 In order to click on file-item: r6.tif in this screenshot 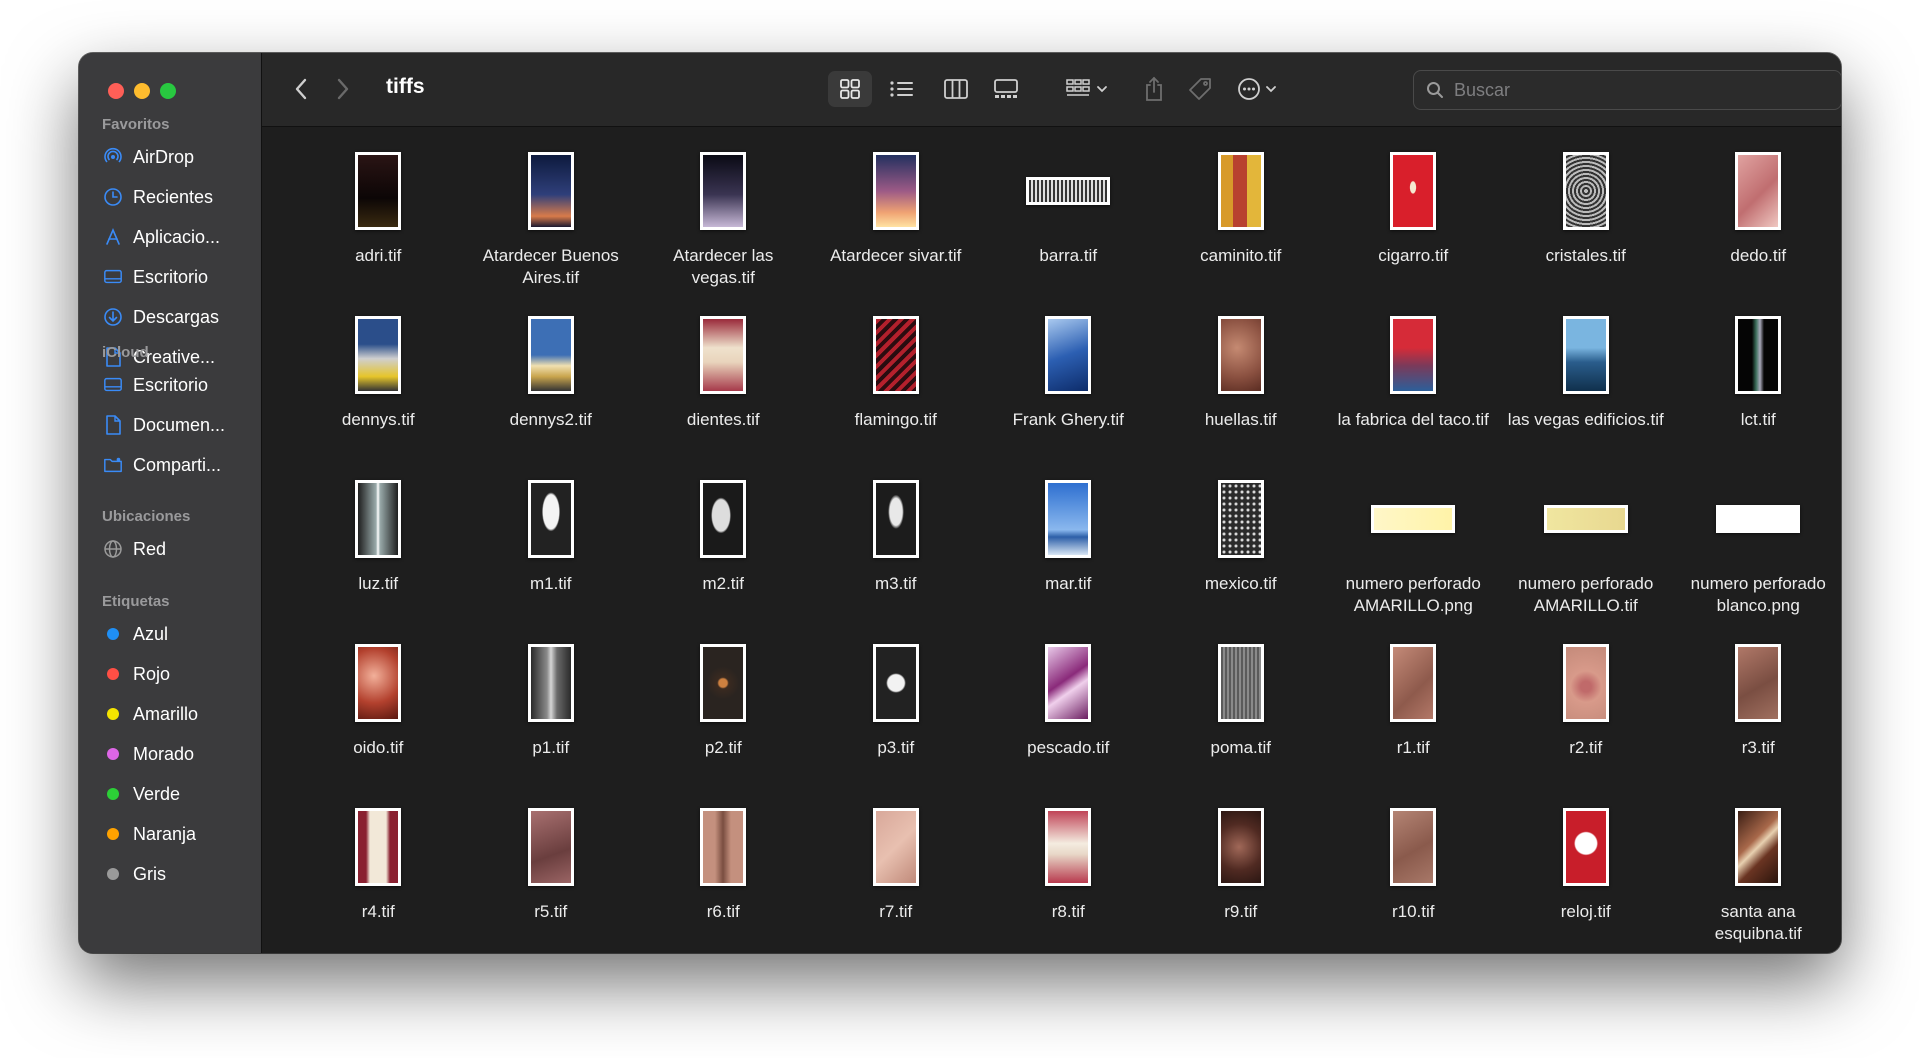, I will do `click(723, 877)`.